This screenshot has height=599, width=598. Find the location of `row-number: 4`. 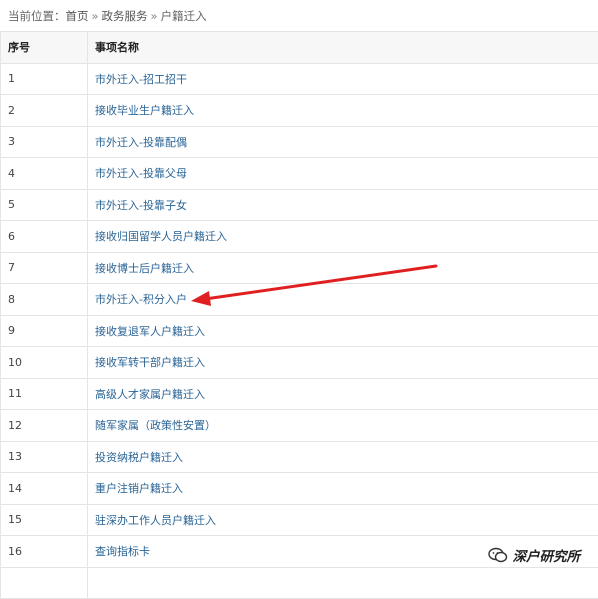

row-number: 4 is located at coordinates (44, 174).